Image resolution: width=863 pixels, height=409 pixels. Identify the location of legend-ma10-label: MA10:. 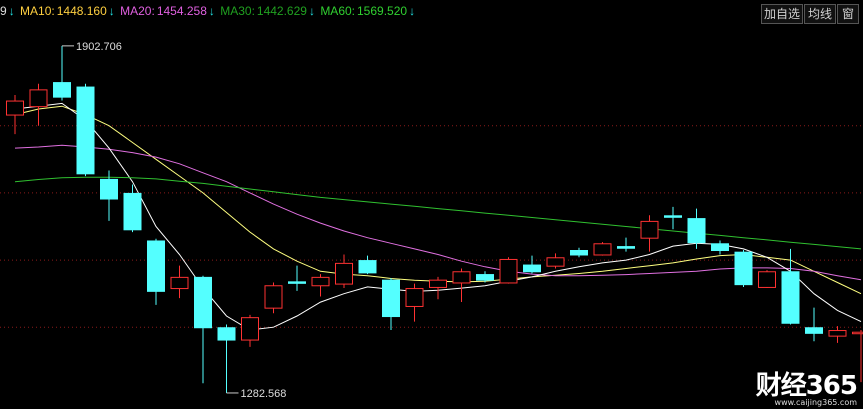
(37, 11).